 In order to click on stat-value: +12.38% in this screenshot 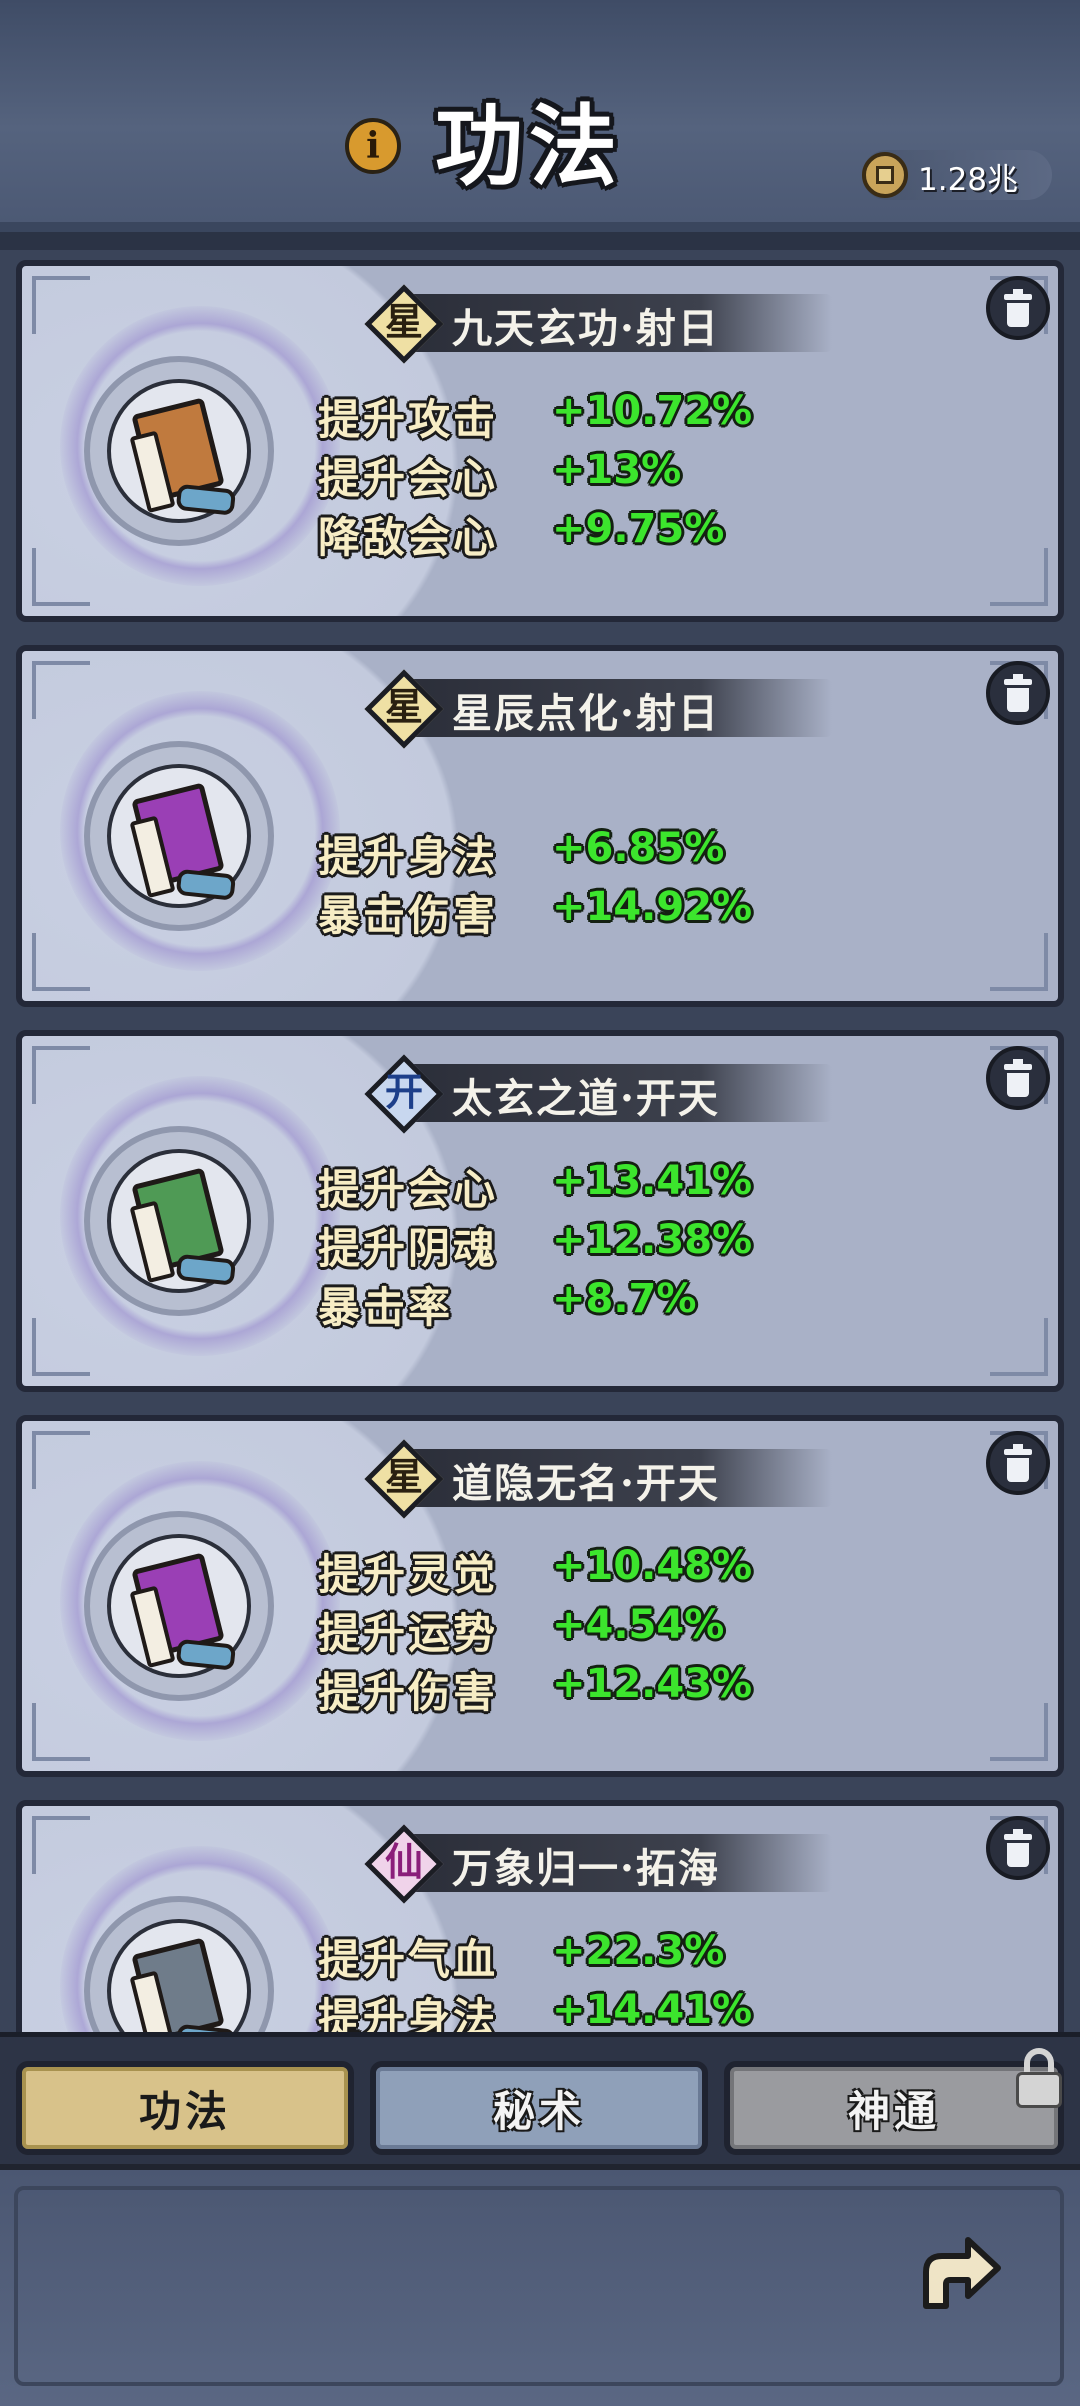, I will do `click(652, 1240)`.